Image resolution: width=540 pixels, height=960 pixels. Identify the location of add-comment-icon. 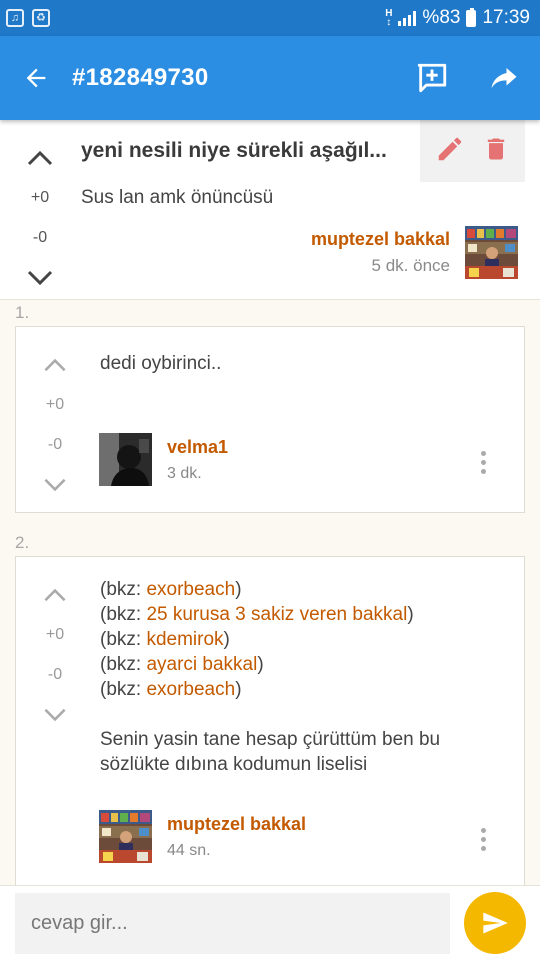
(432, 78).